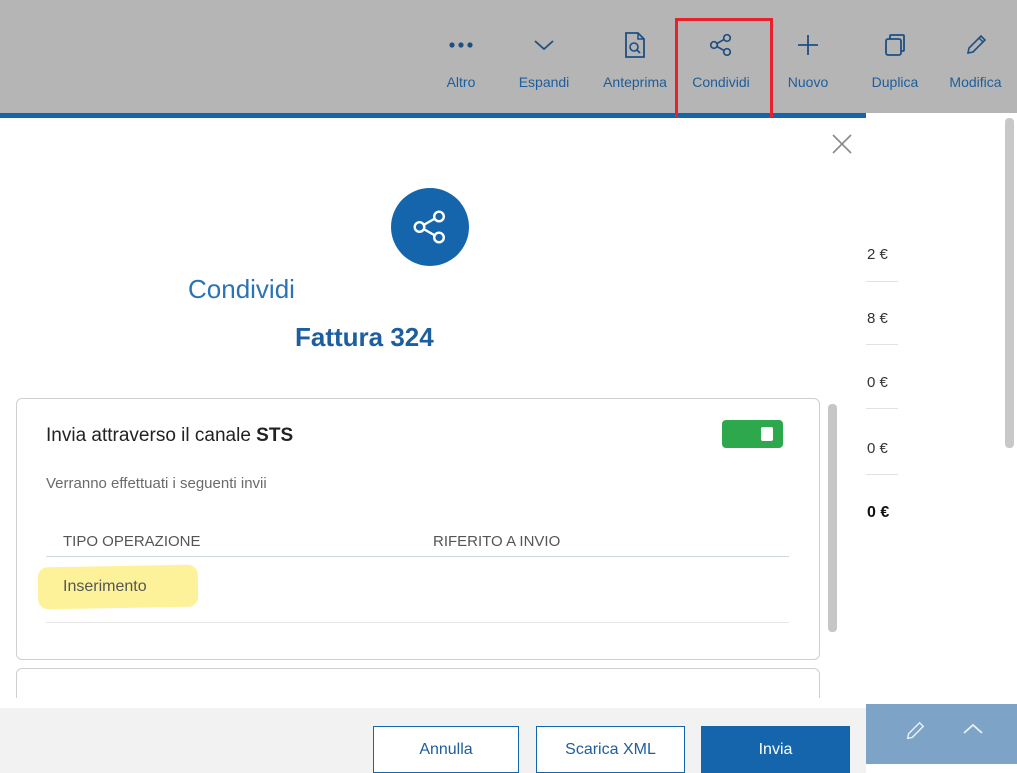  What do you see at coordinates (808, 82) in the screenshot?
I see `toolbar-new-label: Nuovo` at bounding box center [808, 82].